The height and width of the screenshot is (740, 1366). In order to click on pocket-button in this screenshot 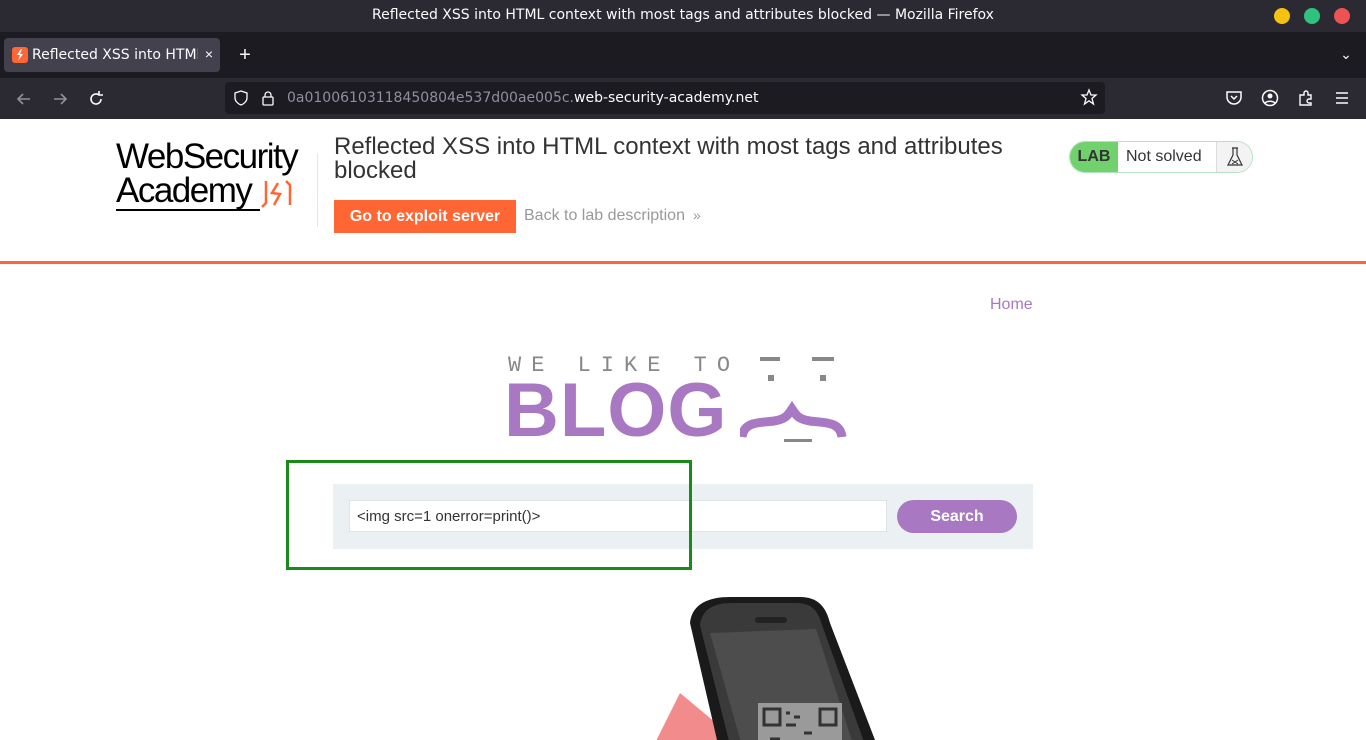, I will do `click(1234, 99)`.